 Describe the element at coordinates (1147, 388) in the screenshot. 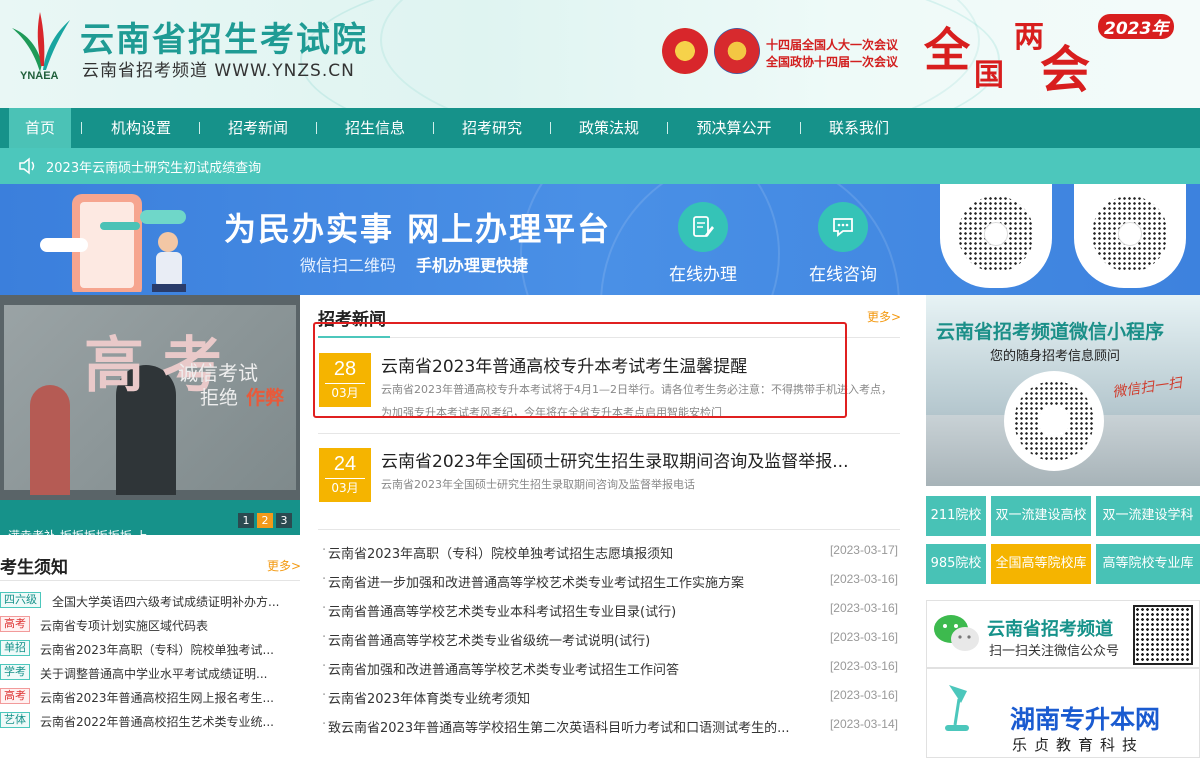

I see `scan-hint: 微信扫一扫` at that location.